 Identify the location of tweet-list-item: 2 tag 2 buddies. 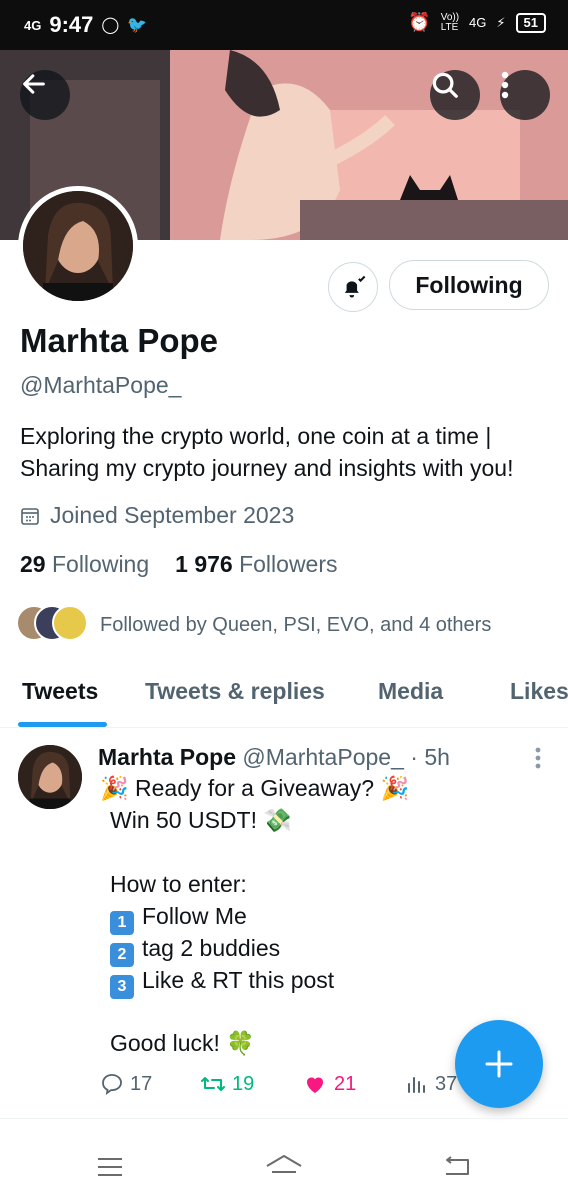
(195, 951).